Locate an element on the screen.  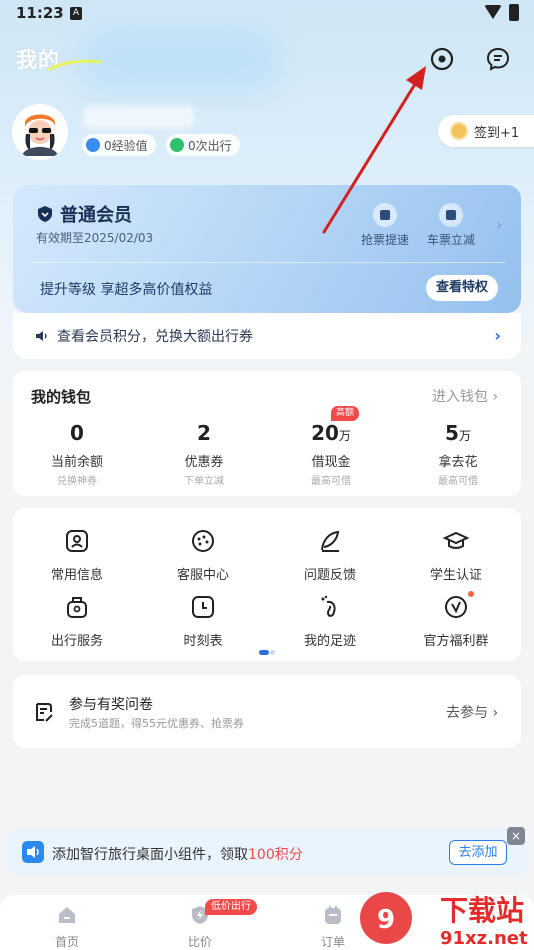
speaker-icon is located at coordinates (41, 336).